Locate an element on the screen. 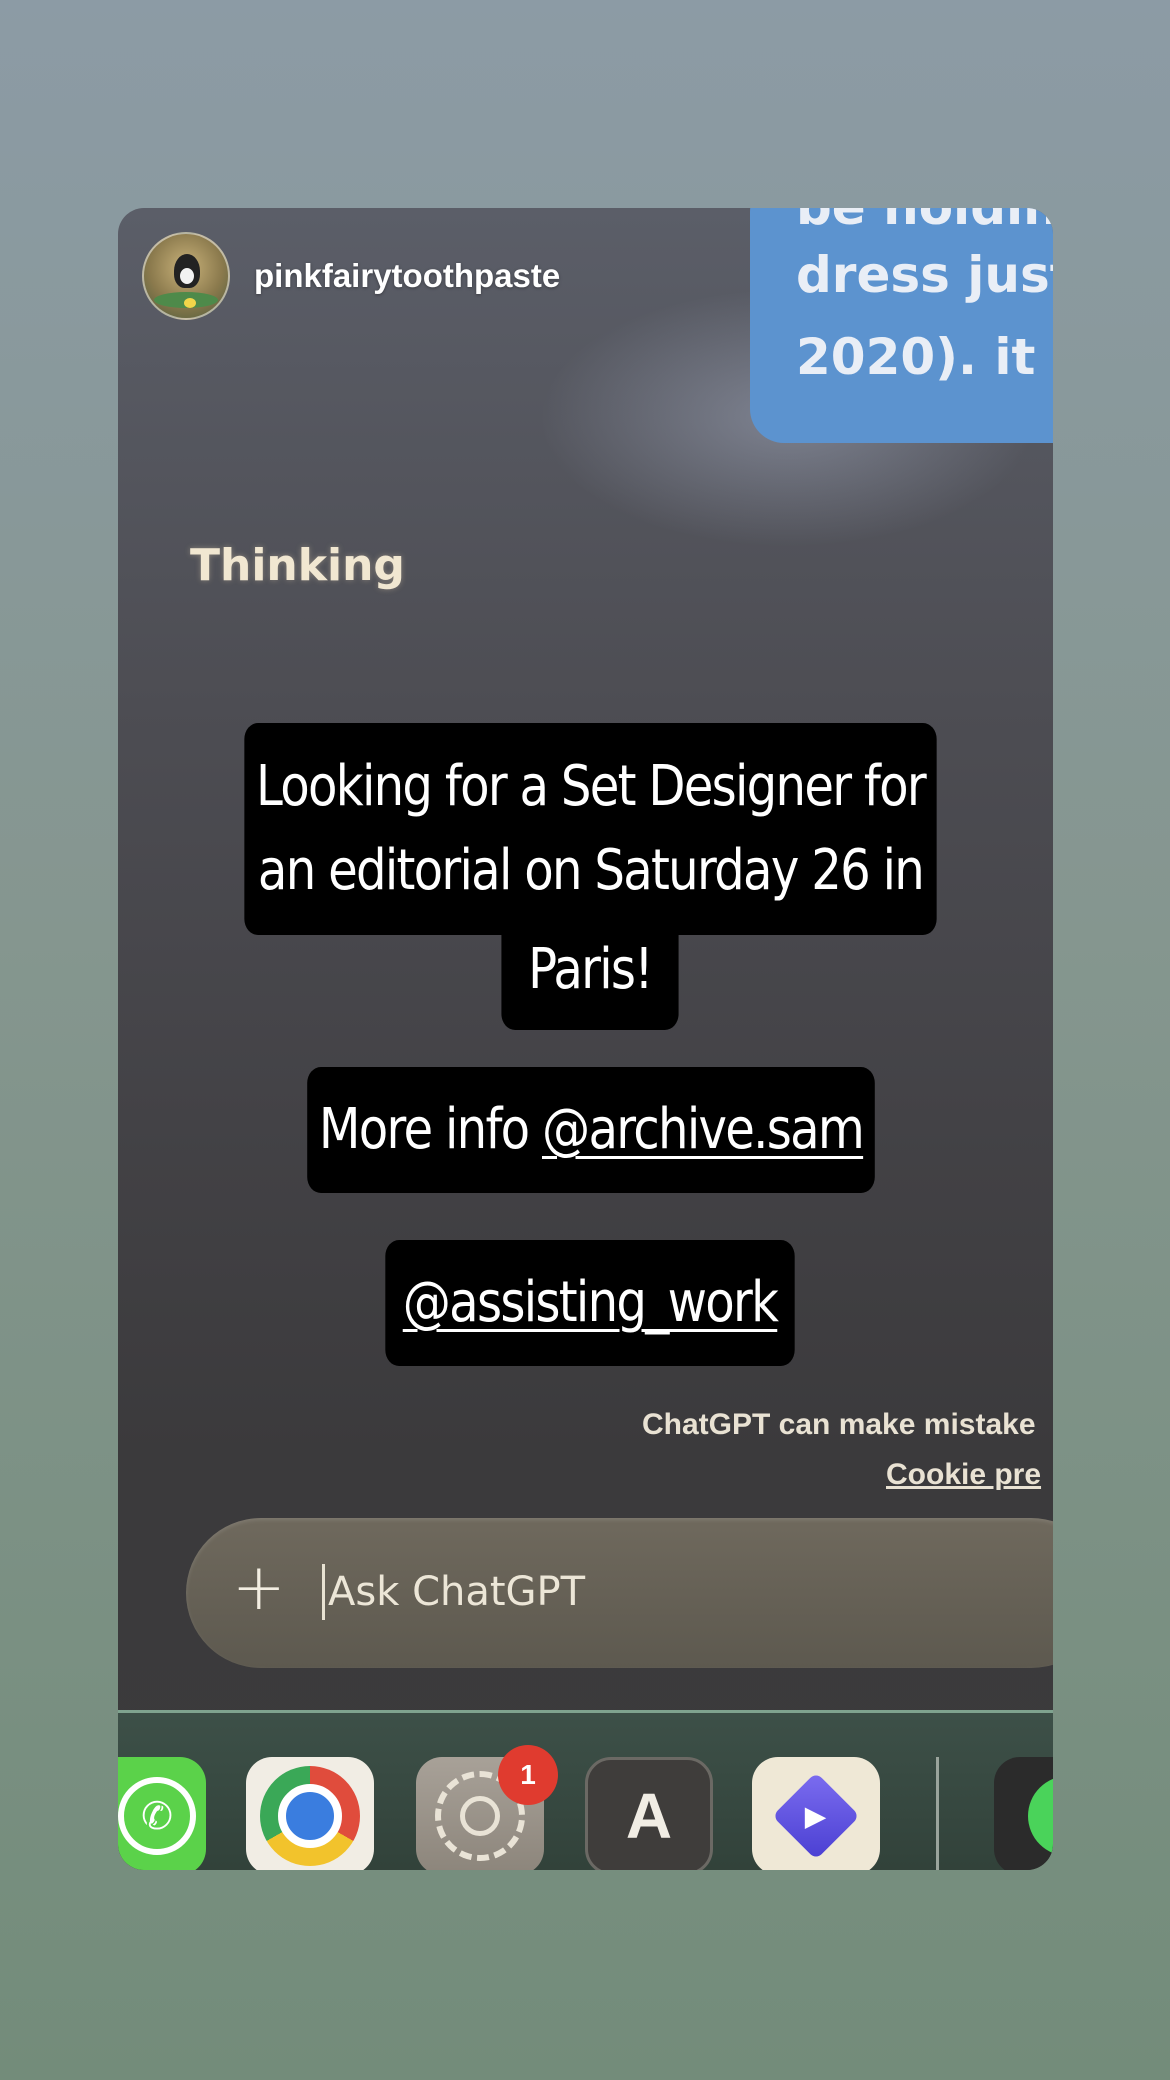 The image size is (1170, 2080). thinking-label: Thinking is located at coordinates (297, 565).